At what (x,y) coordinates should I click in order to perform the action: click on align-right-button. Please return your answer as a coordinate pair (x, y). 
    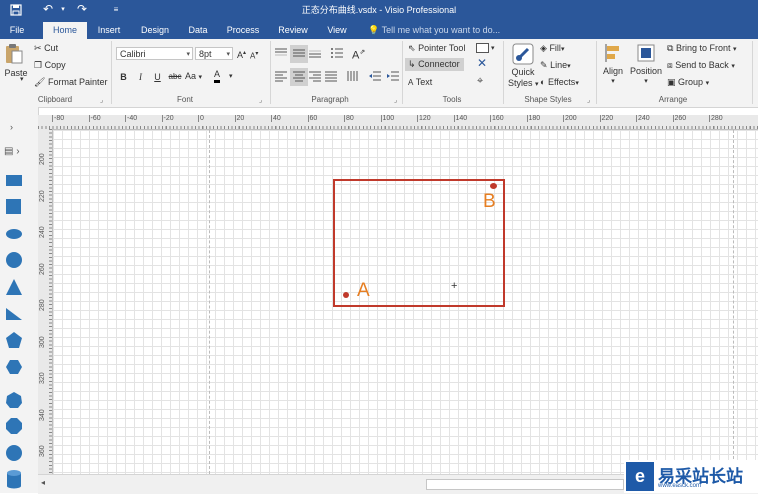
    Looking at the image, I should click on (315, 77).